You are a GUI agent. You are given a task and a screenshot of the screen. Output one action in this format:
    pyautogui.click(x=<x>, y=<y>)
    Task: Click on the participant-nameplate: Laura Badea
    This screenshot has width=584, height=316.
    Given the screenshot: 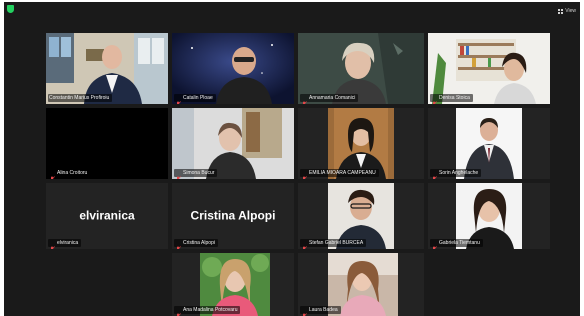 What is the action you would take?
    pyautogui.click(x=320, y=311)
    